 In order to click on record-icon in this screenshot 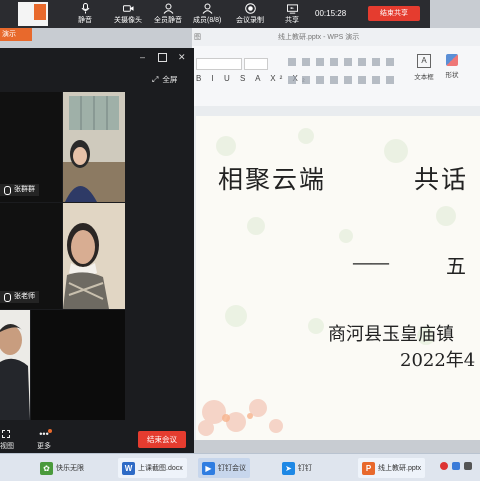, I will do `click(250, 8)`.